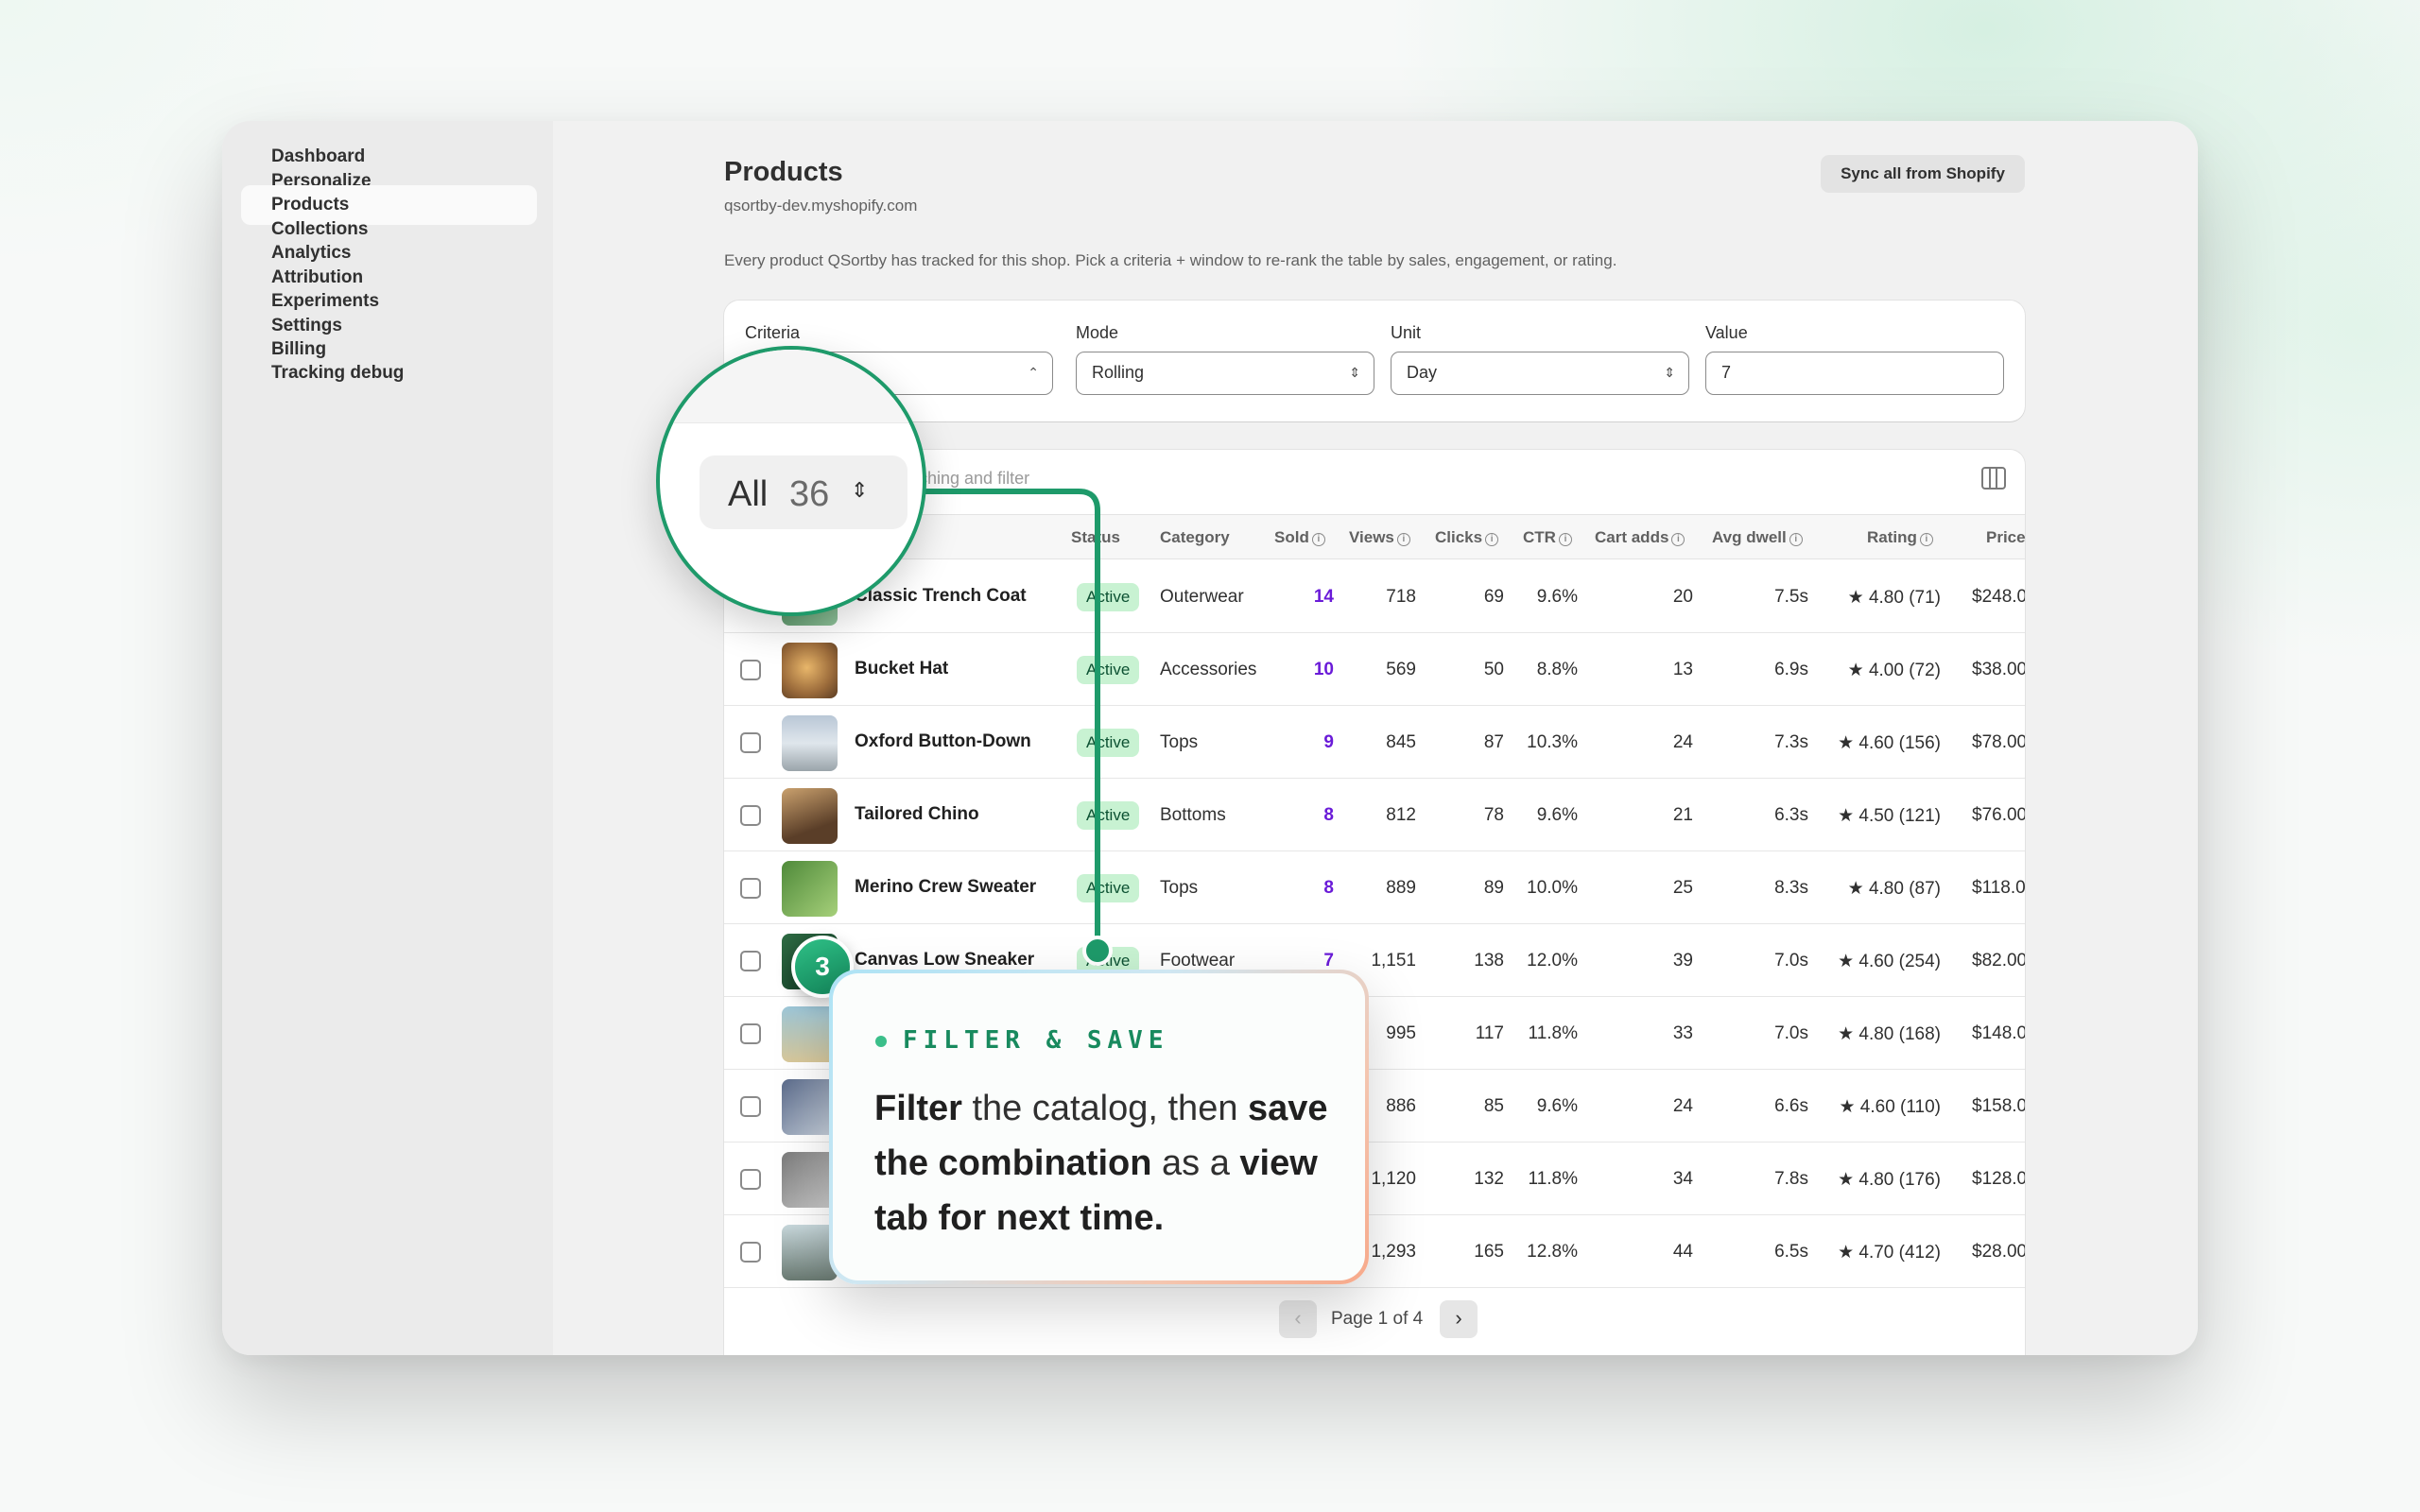 This screenshot has width=2420, height=1512. What do you see at coordinates (1894, 598) in the screenshot?
I see `cell-rating: ★ 4.80 (71)` at bounding box center [1894, 598].